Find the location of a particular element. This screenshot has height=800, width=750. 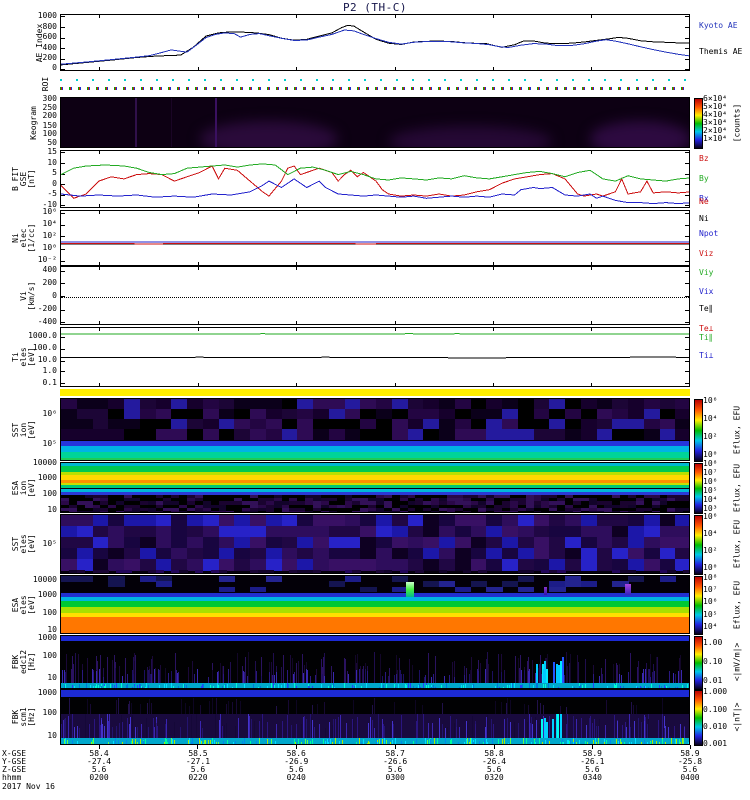

y-tick-label: 200 is located at coordinates (49, 116).